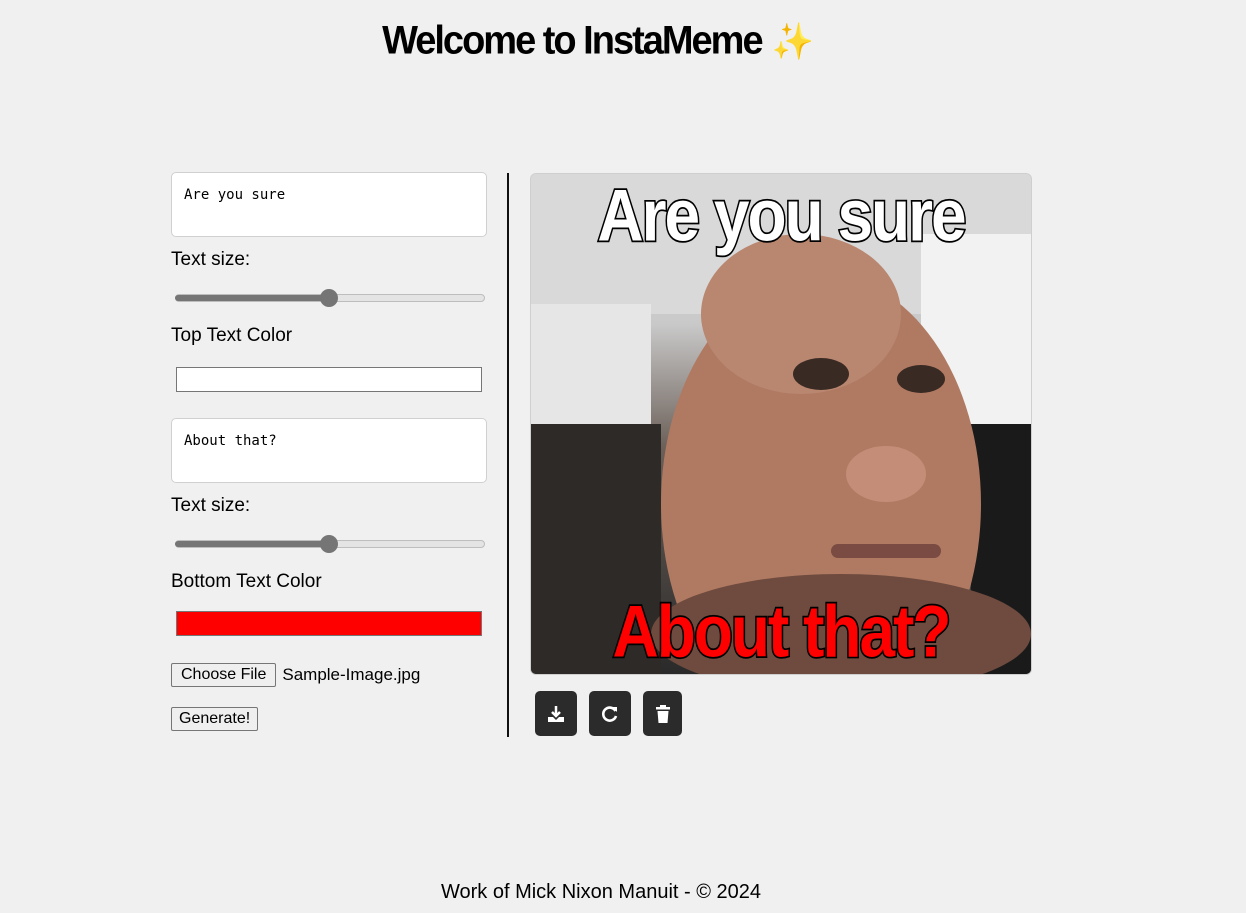 Image resolution: width=1246 pixels, height=913 pixels. What do you see at coordinates (792, 42) in the screenshot?
I see `sparkle-icon: ✨` at bounding box center [792, 42].